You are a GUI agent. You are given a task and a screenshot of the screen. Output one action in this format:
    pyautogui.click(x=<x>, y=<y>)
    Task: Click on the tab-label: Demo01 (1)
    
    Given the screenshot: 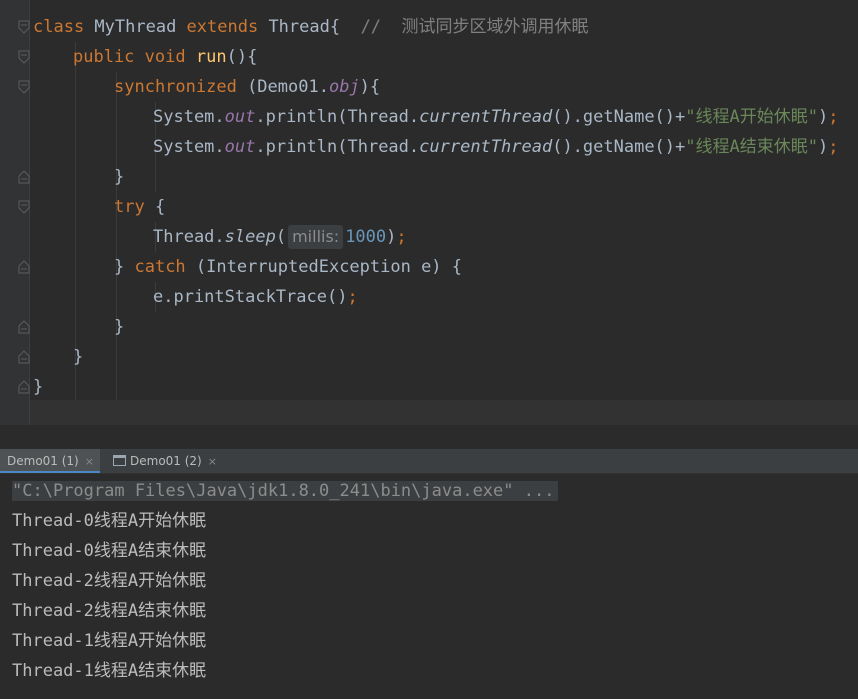 What is the action you would take?
    pyautogui.click(x=43, y=461)
    